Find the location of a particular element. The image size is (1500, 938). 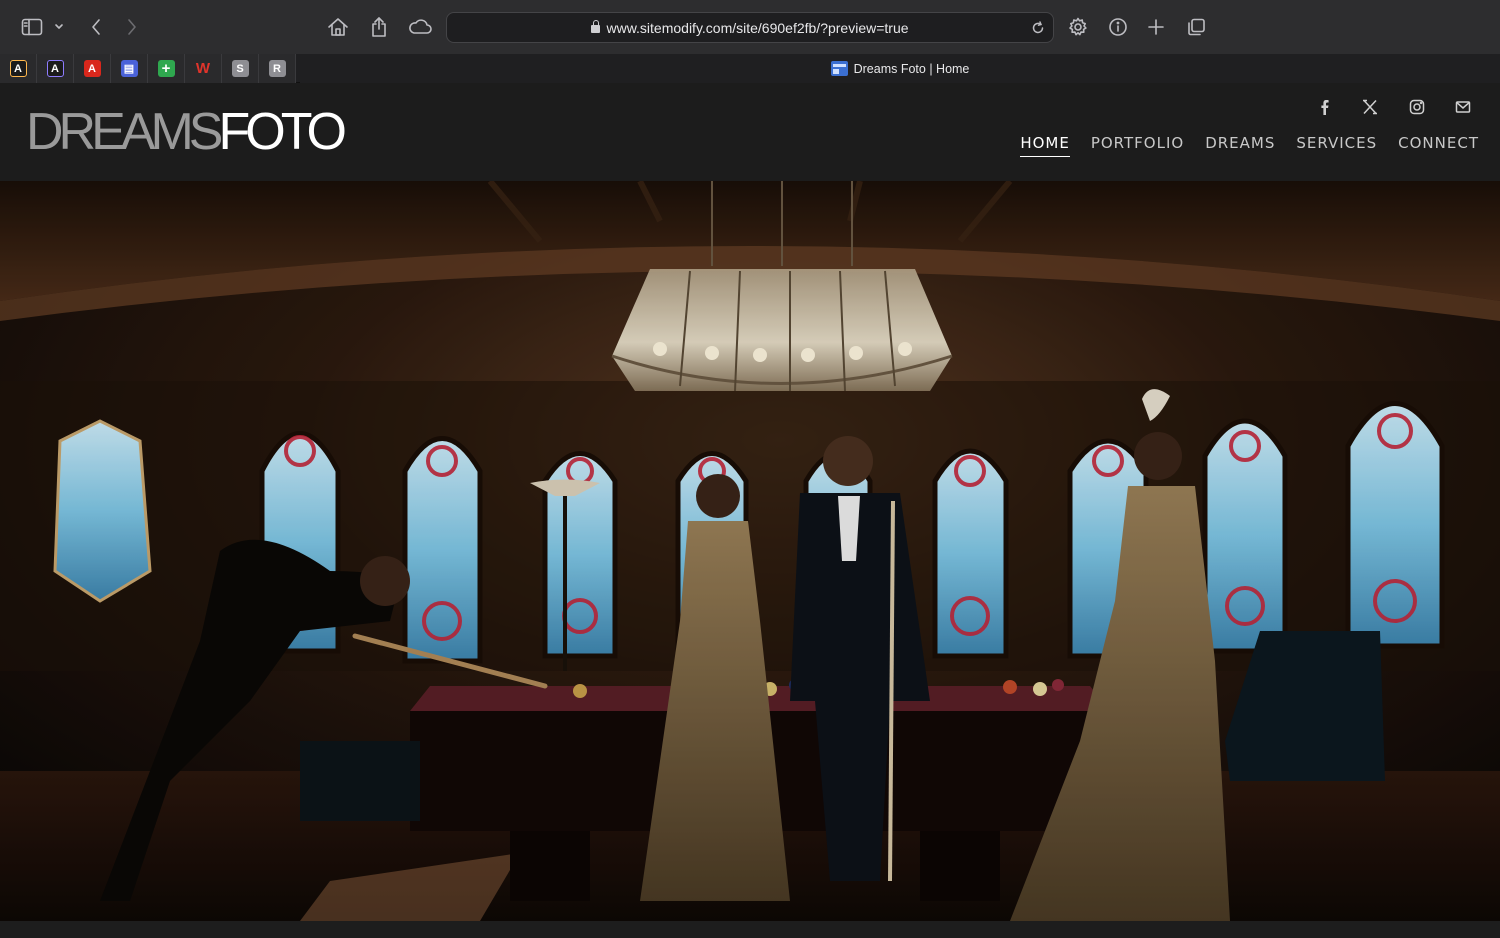

r-app-icon: R is located at coordinates (277, 68).